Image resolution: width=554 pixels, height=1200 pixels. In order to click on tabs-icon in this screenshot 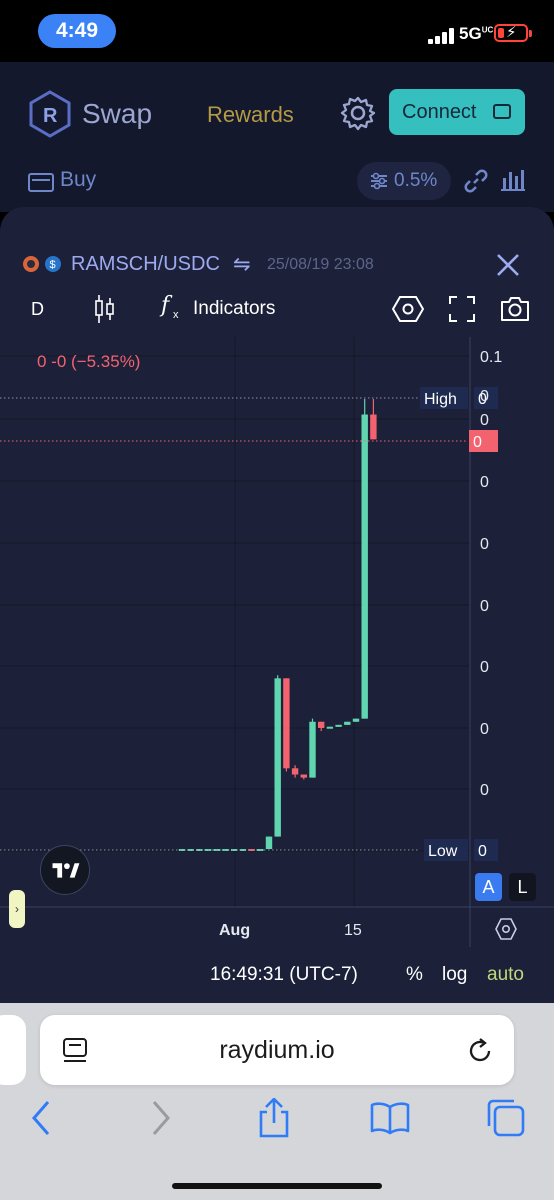, I will do `click(506, 1118)`.